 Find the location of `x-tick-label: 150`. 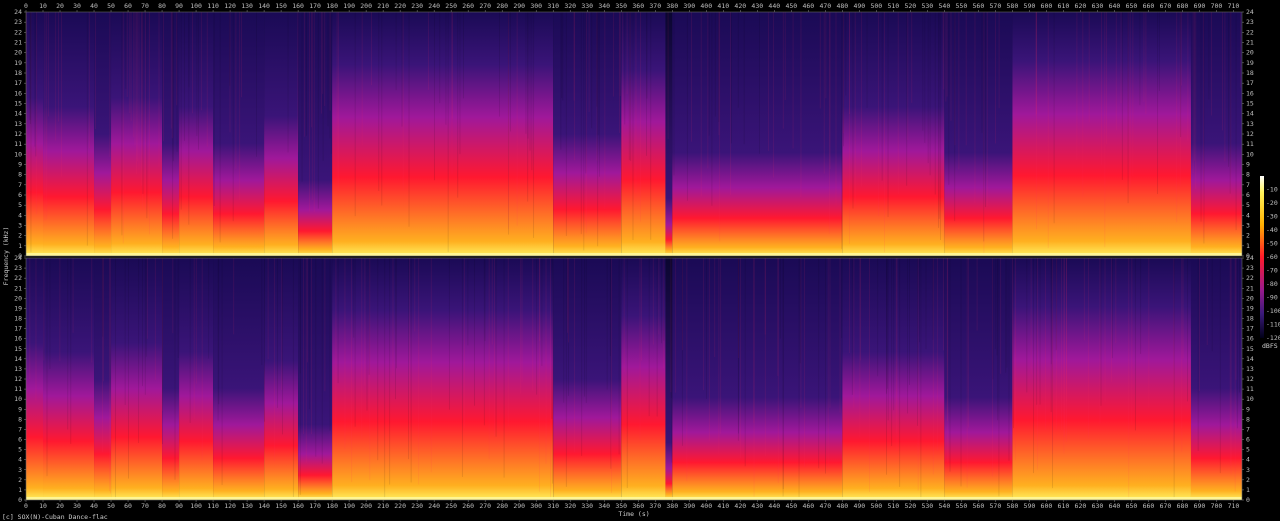

x-tick-label: 150 is located at coordinates (281, 6).